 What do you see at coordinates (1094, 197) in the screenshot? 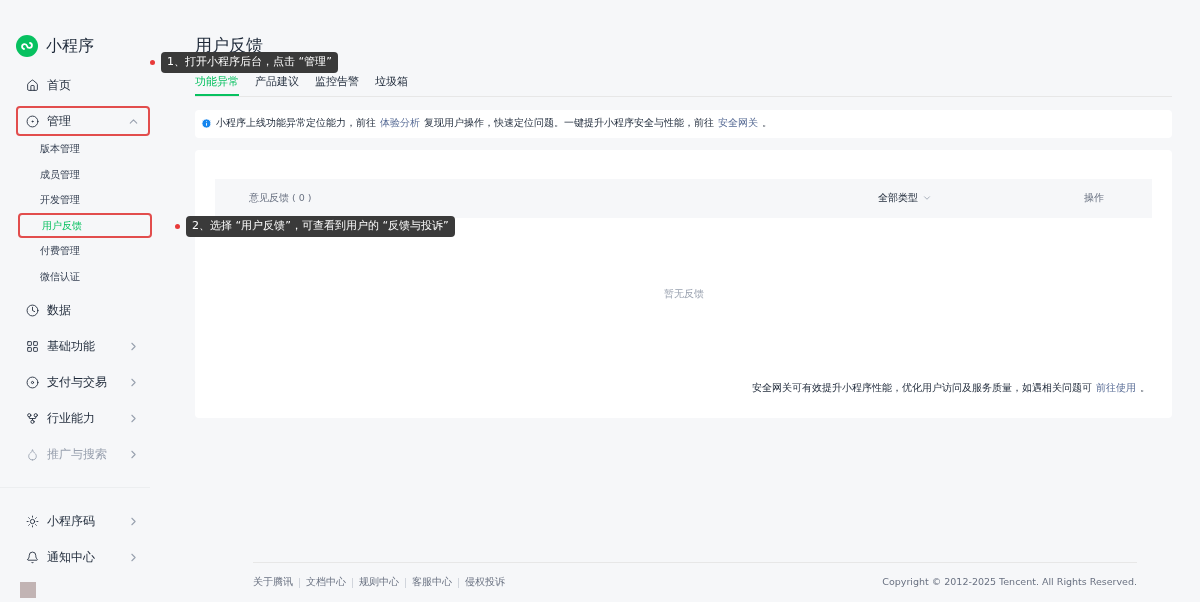
I see `column-header: 操作` at bounding box center [1094, 197].